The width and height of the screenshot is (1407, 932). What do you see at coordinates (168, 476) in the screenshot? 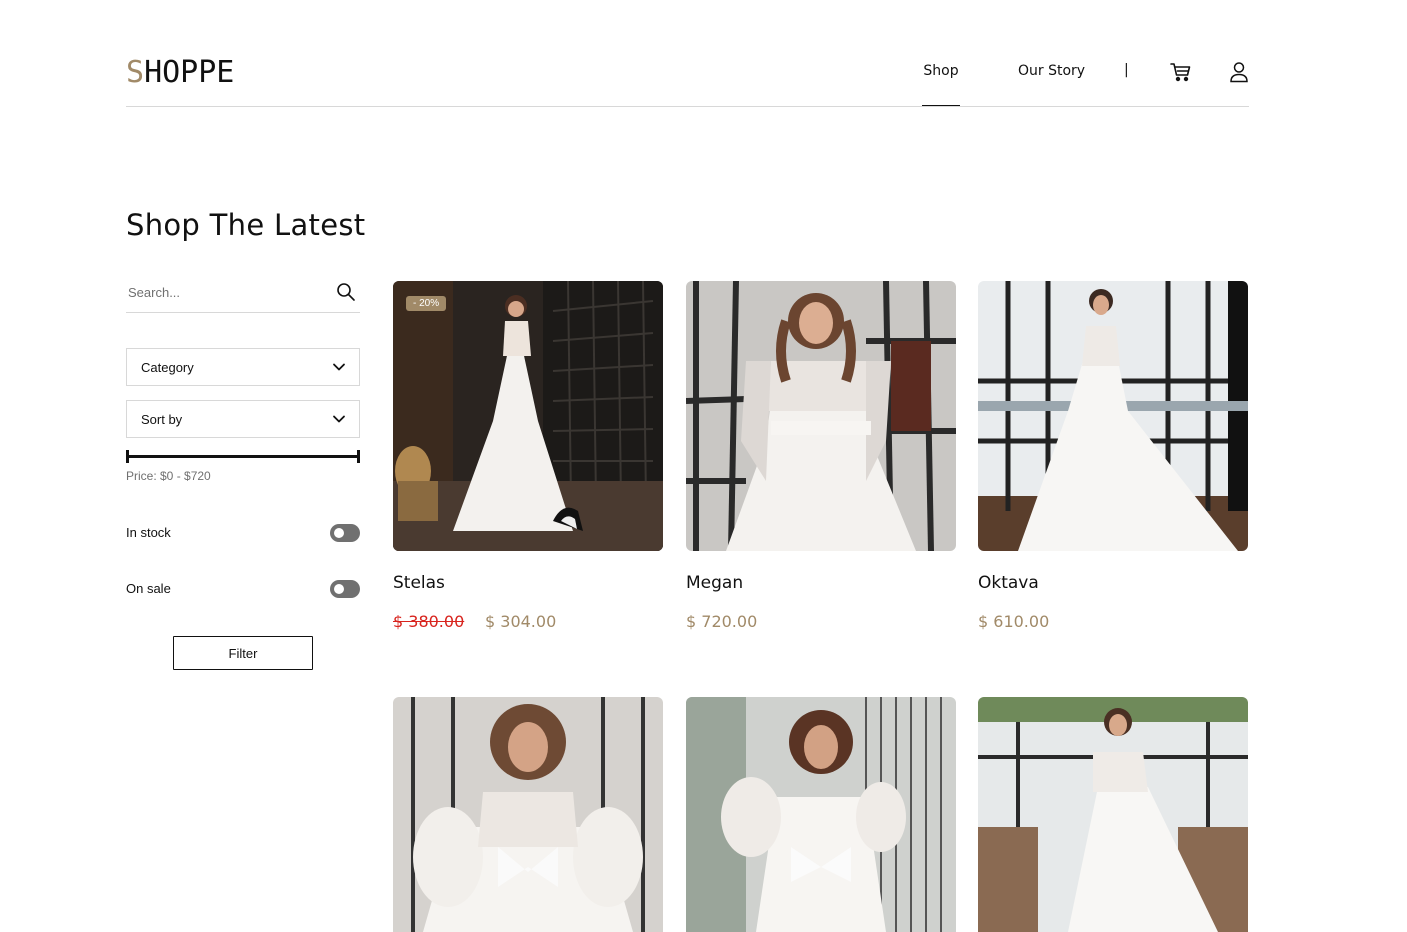
I see `price-range-label: Price: $0 - $720` at bounding box center [168, 476].